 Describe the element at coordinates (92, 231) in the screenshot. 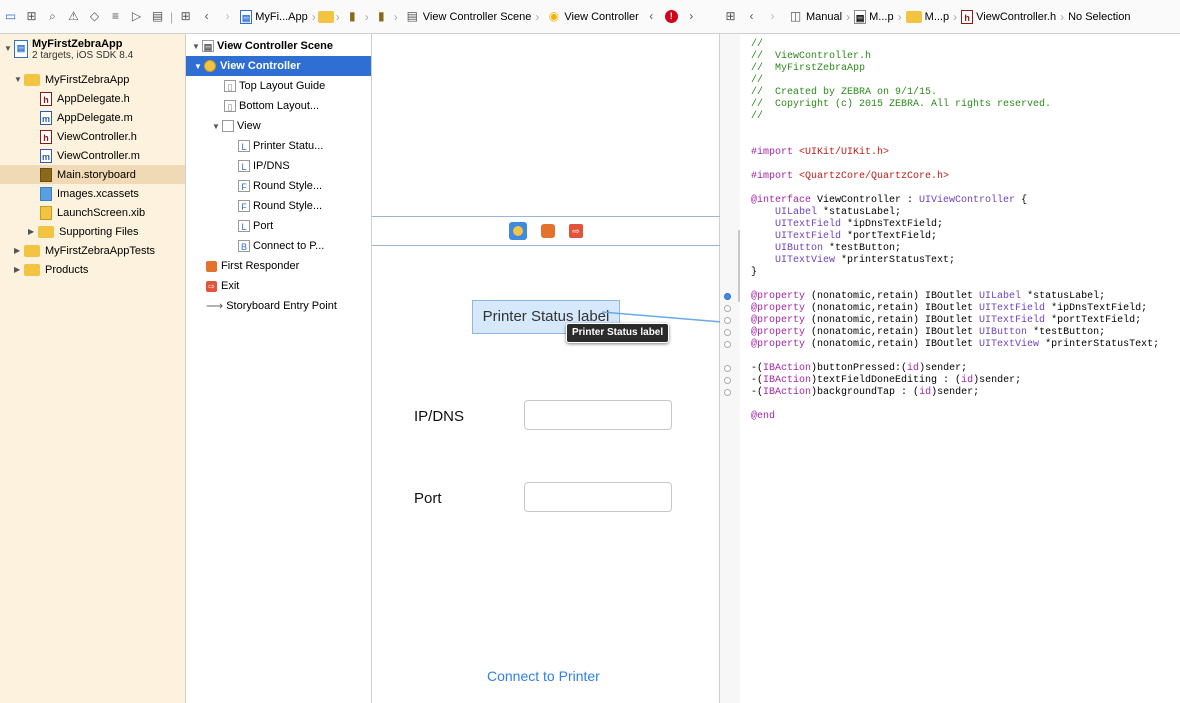

I see `navigator-item: ▶ Supporting Files` at that location.